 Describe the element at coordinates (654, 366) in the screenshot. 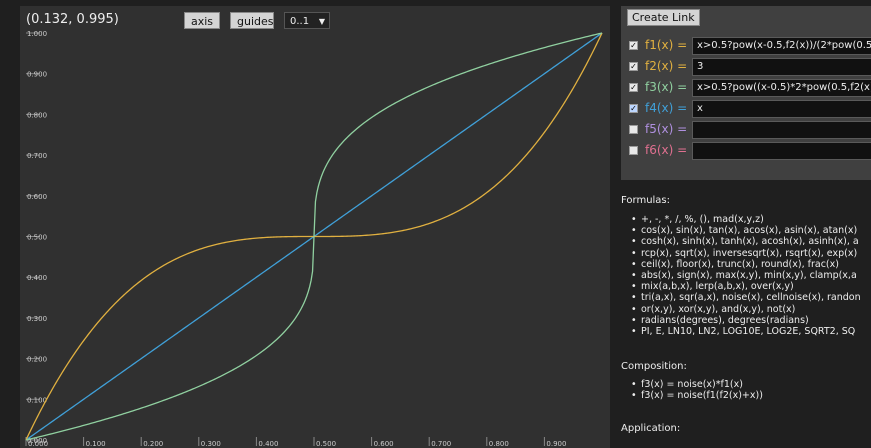

I see `composition-heading: Composition:` at that location.